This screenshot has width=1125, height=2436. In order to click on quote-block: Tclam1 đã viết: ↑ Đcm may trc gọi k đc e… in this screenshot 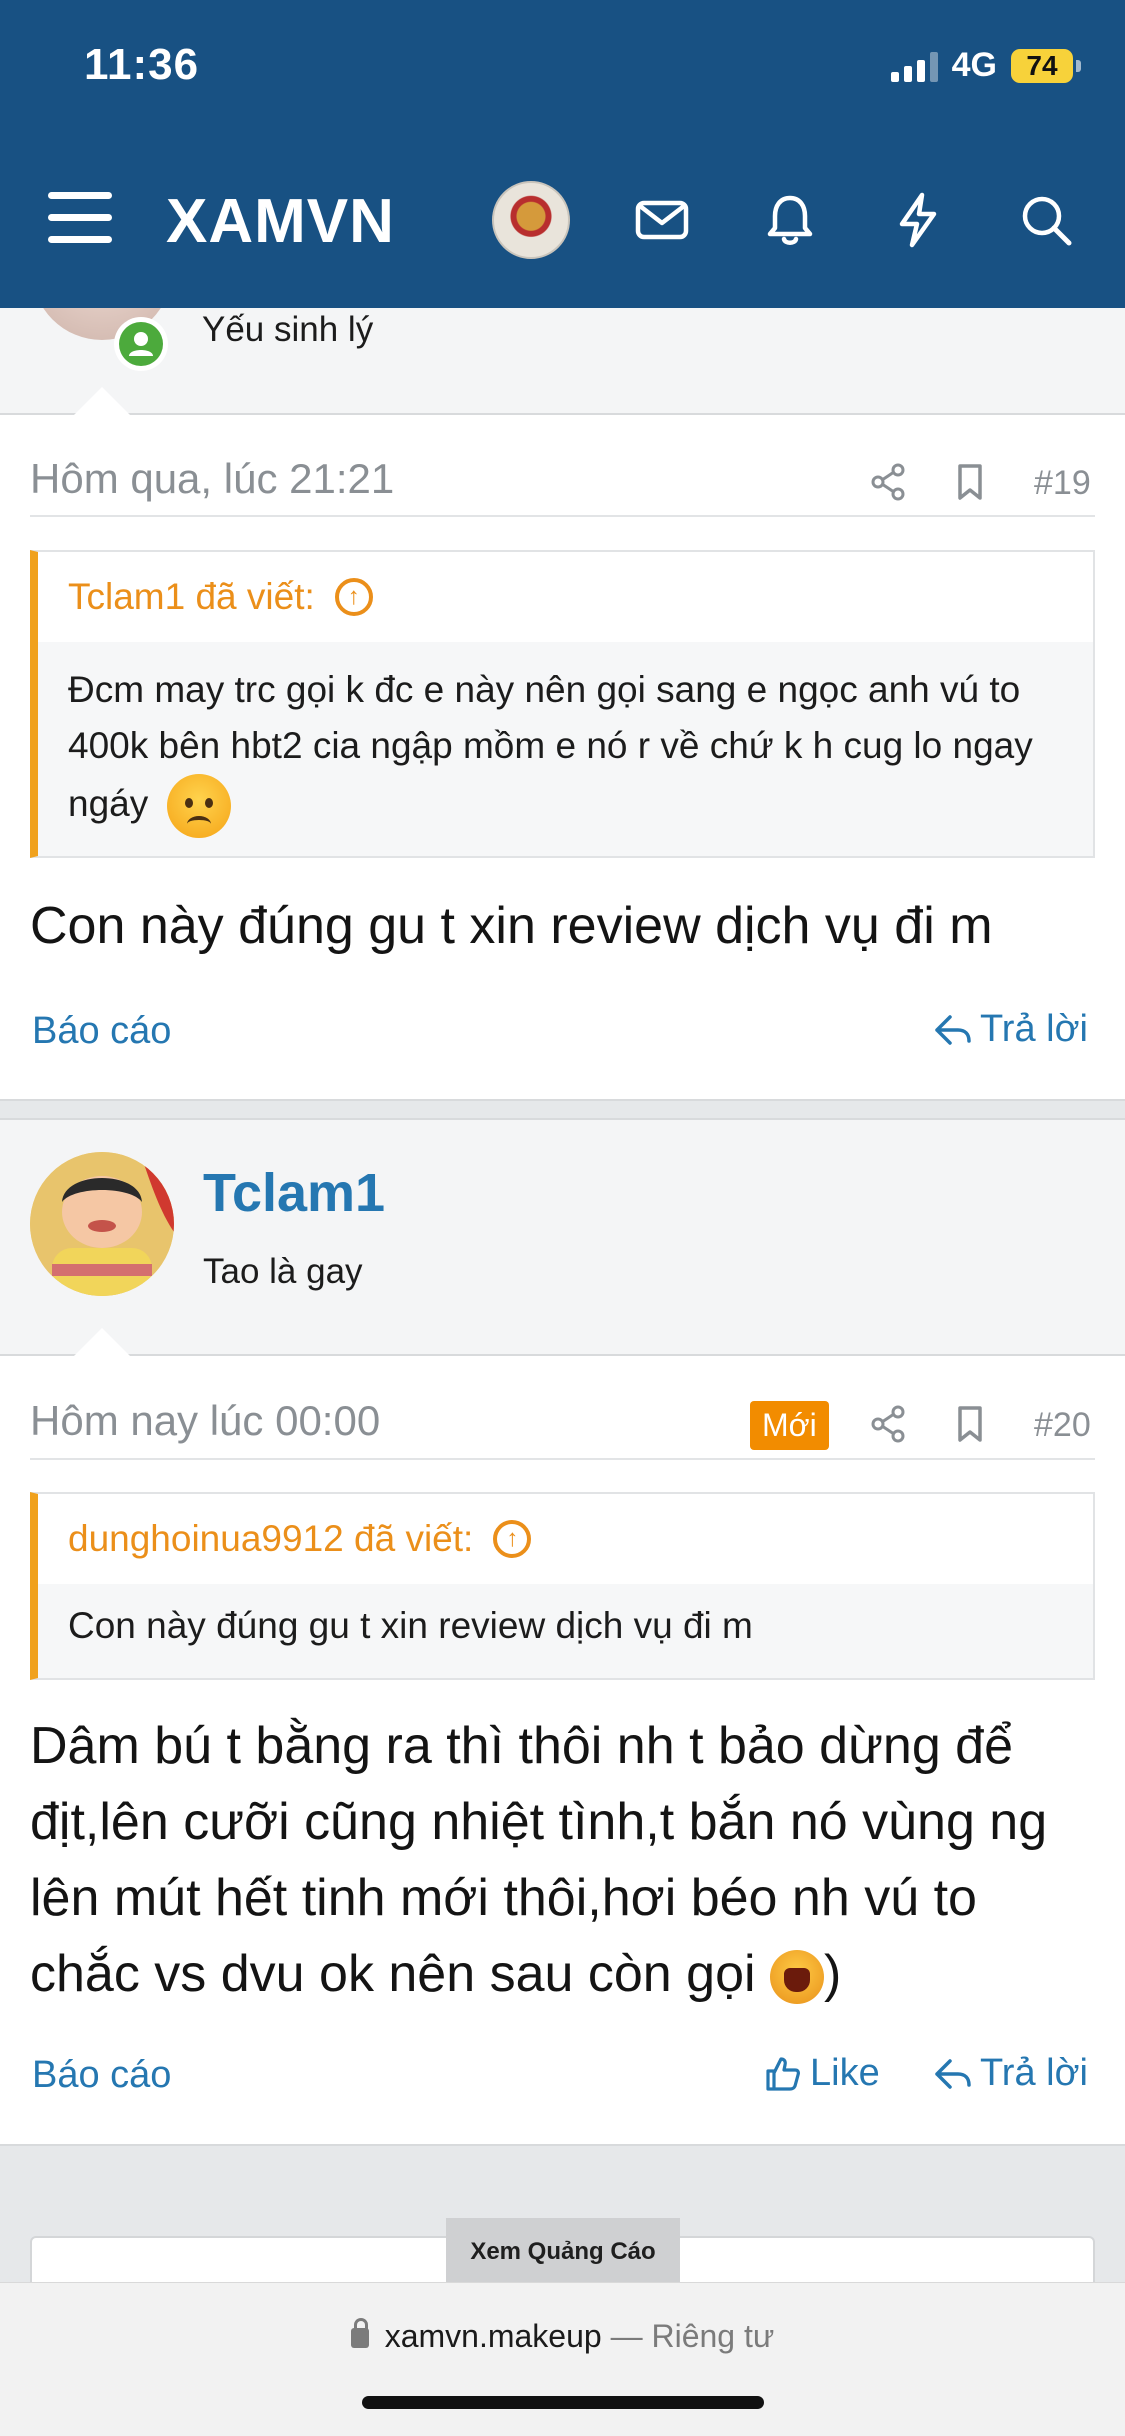, I will do `click(562, 704)`.